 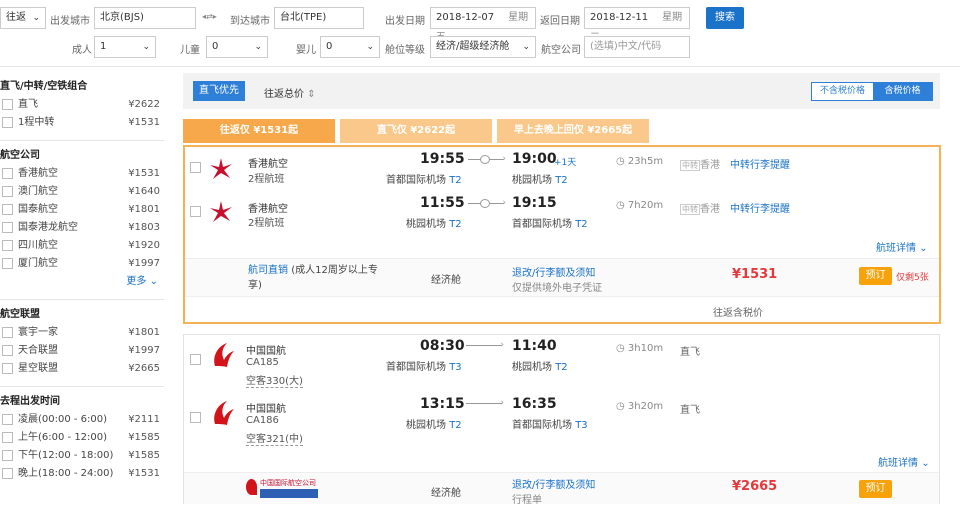 What do you see at coordinates (209, 16) in the screenshot?
I see `swap-cities-icon: ◂⇄▸` at bounding box center [209, 16].